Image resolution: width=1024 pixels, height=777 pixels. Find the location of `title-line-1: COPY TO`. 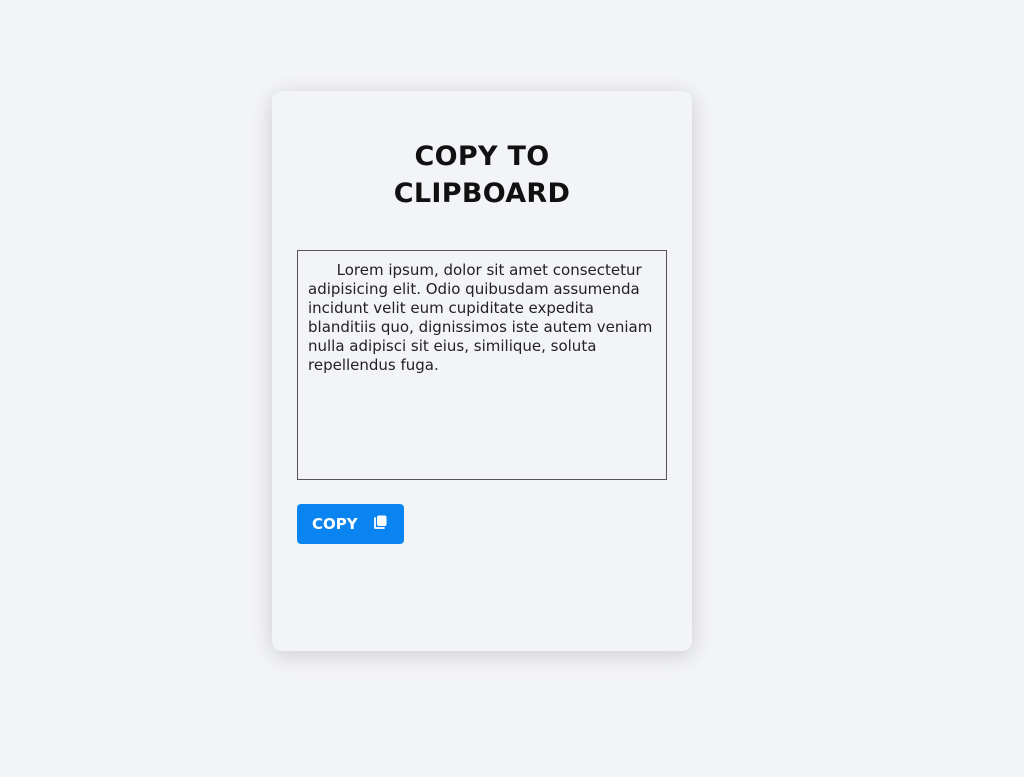

title-line-1: COPY TO is located at coordinates (482, 156).